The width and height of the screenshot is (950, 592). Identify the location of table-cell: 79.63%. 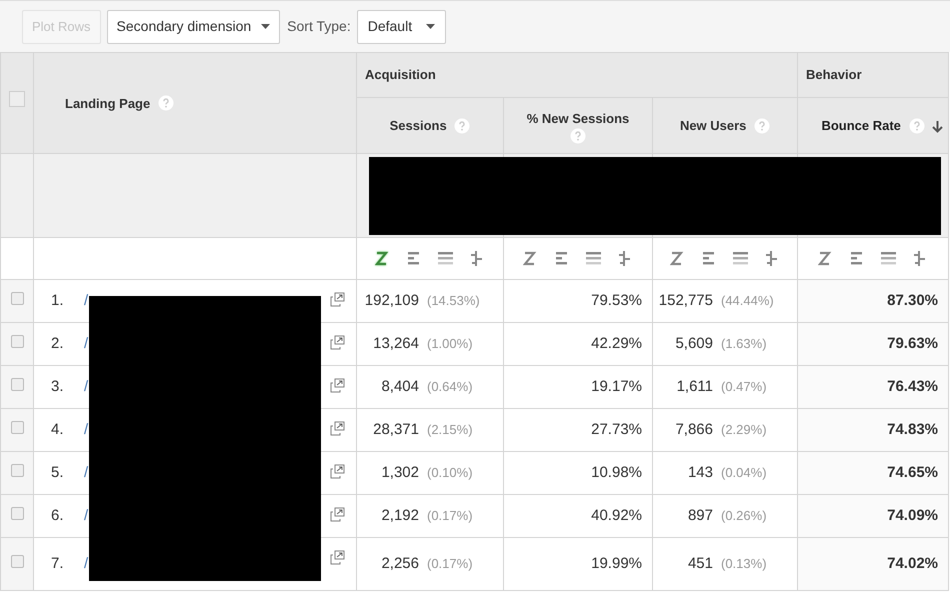
(912, 343).